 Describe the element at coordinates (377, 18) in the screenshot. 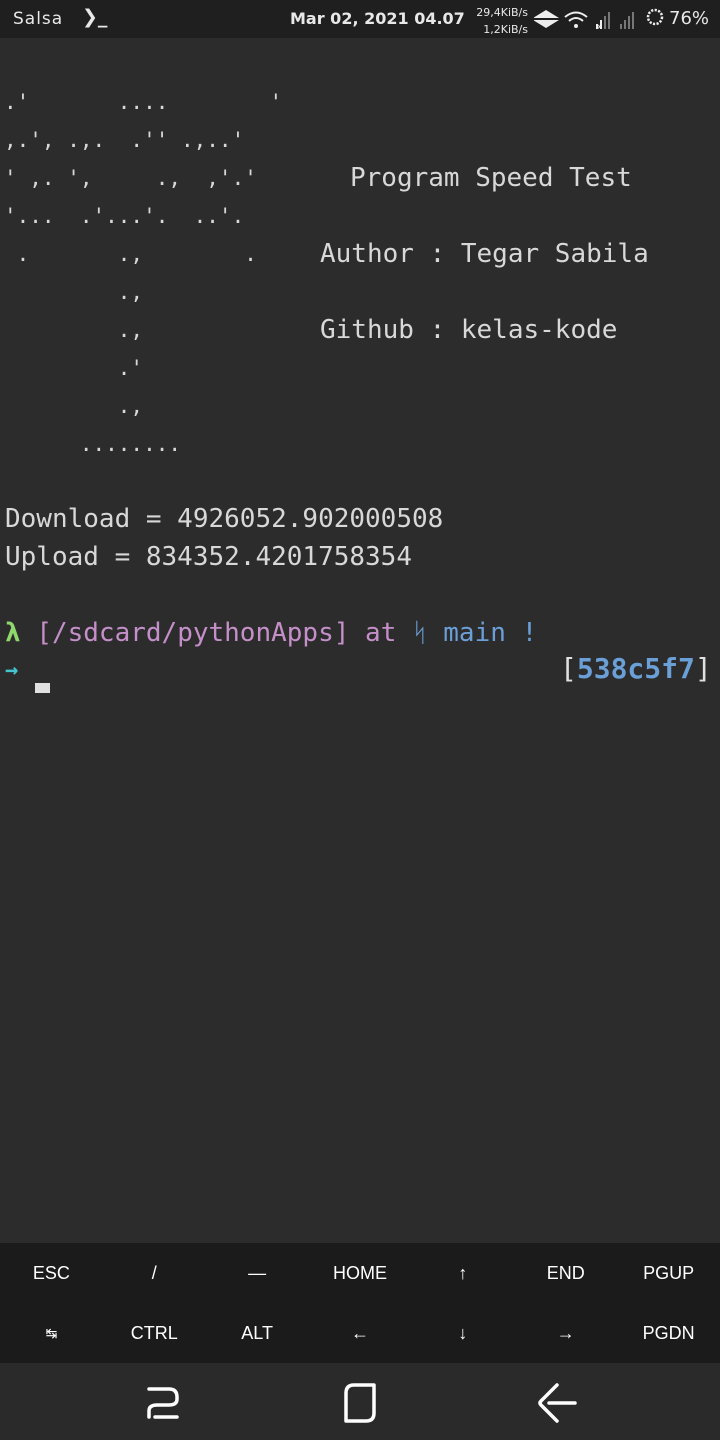

I see `status-datetime: Mar 02, 2021 04.07` at that location.